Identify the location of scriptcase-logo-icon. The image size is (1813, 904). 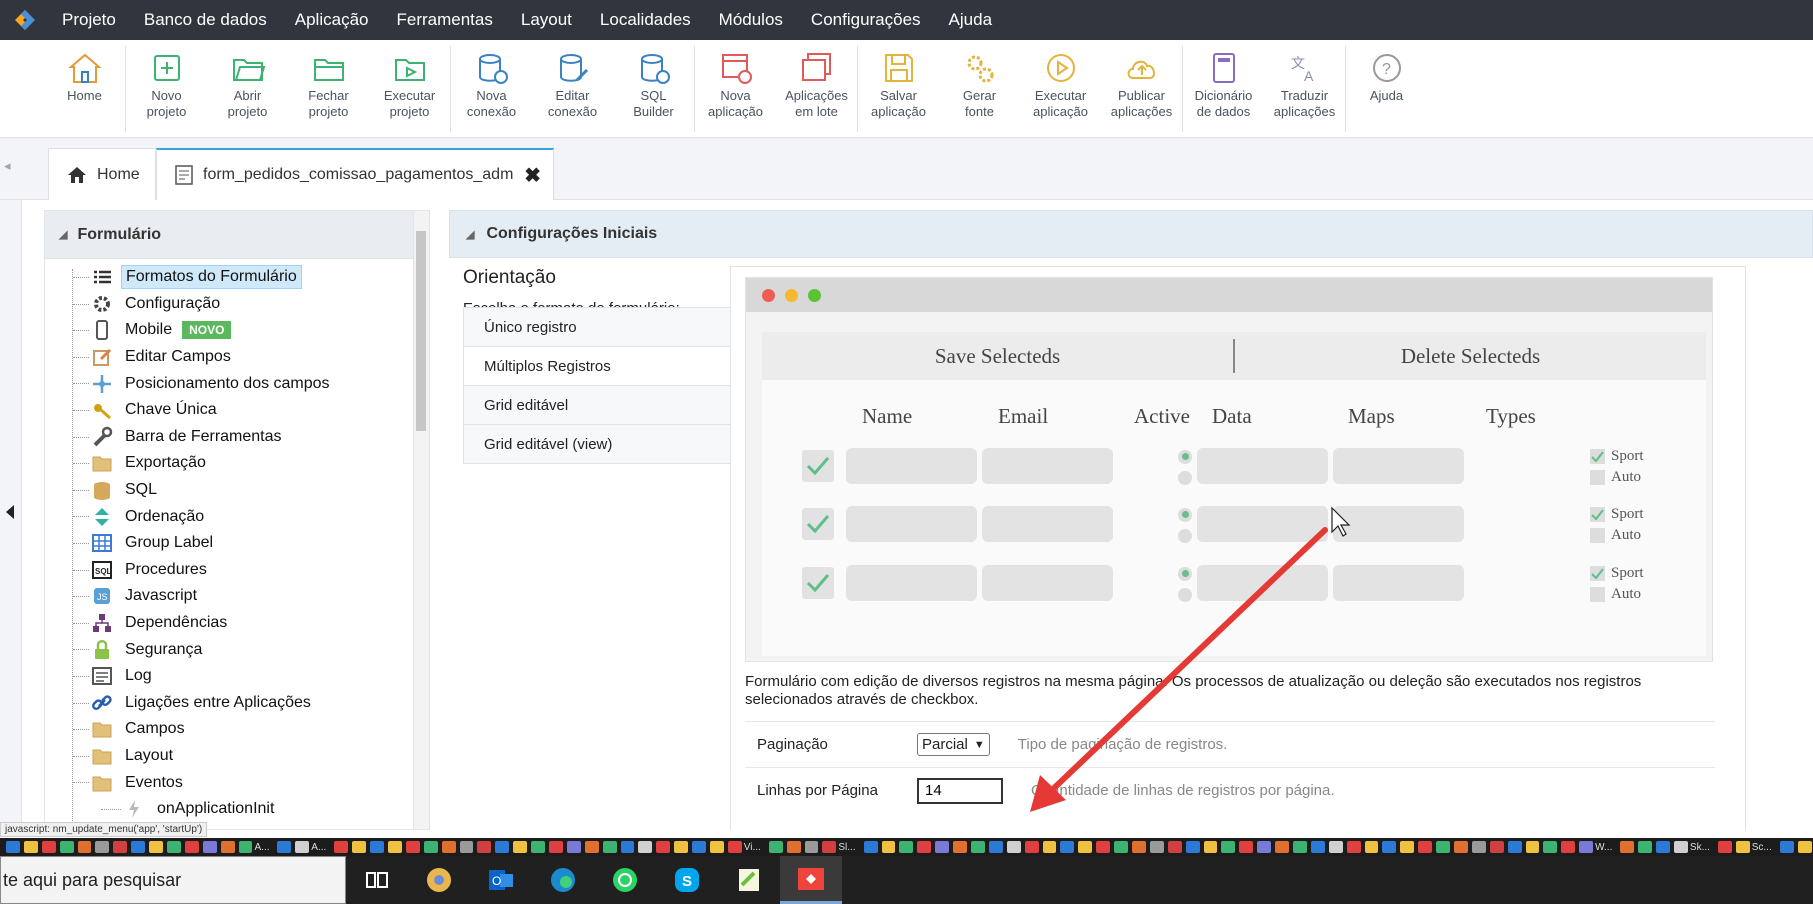
(24, 20).